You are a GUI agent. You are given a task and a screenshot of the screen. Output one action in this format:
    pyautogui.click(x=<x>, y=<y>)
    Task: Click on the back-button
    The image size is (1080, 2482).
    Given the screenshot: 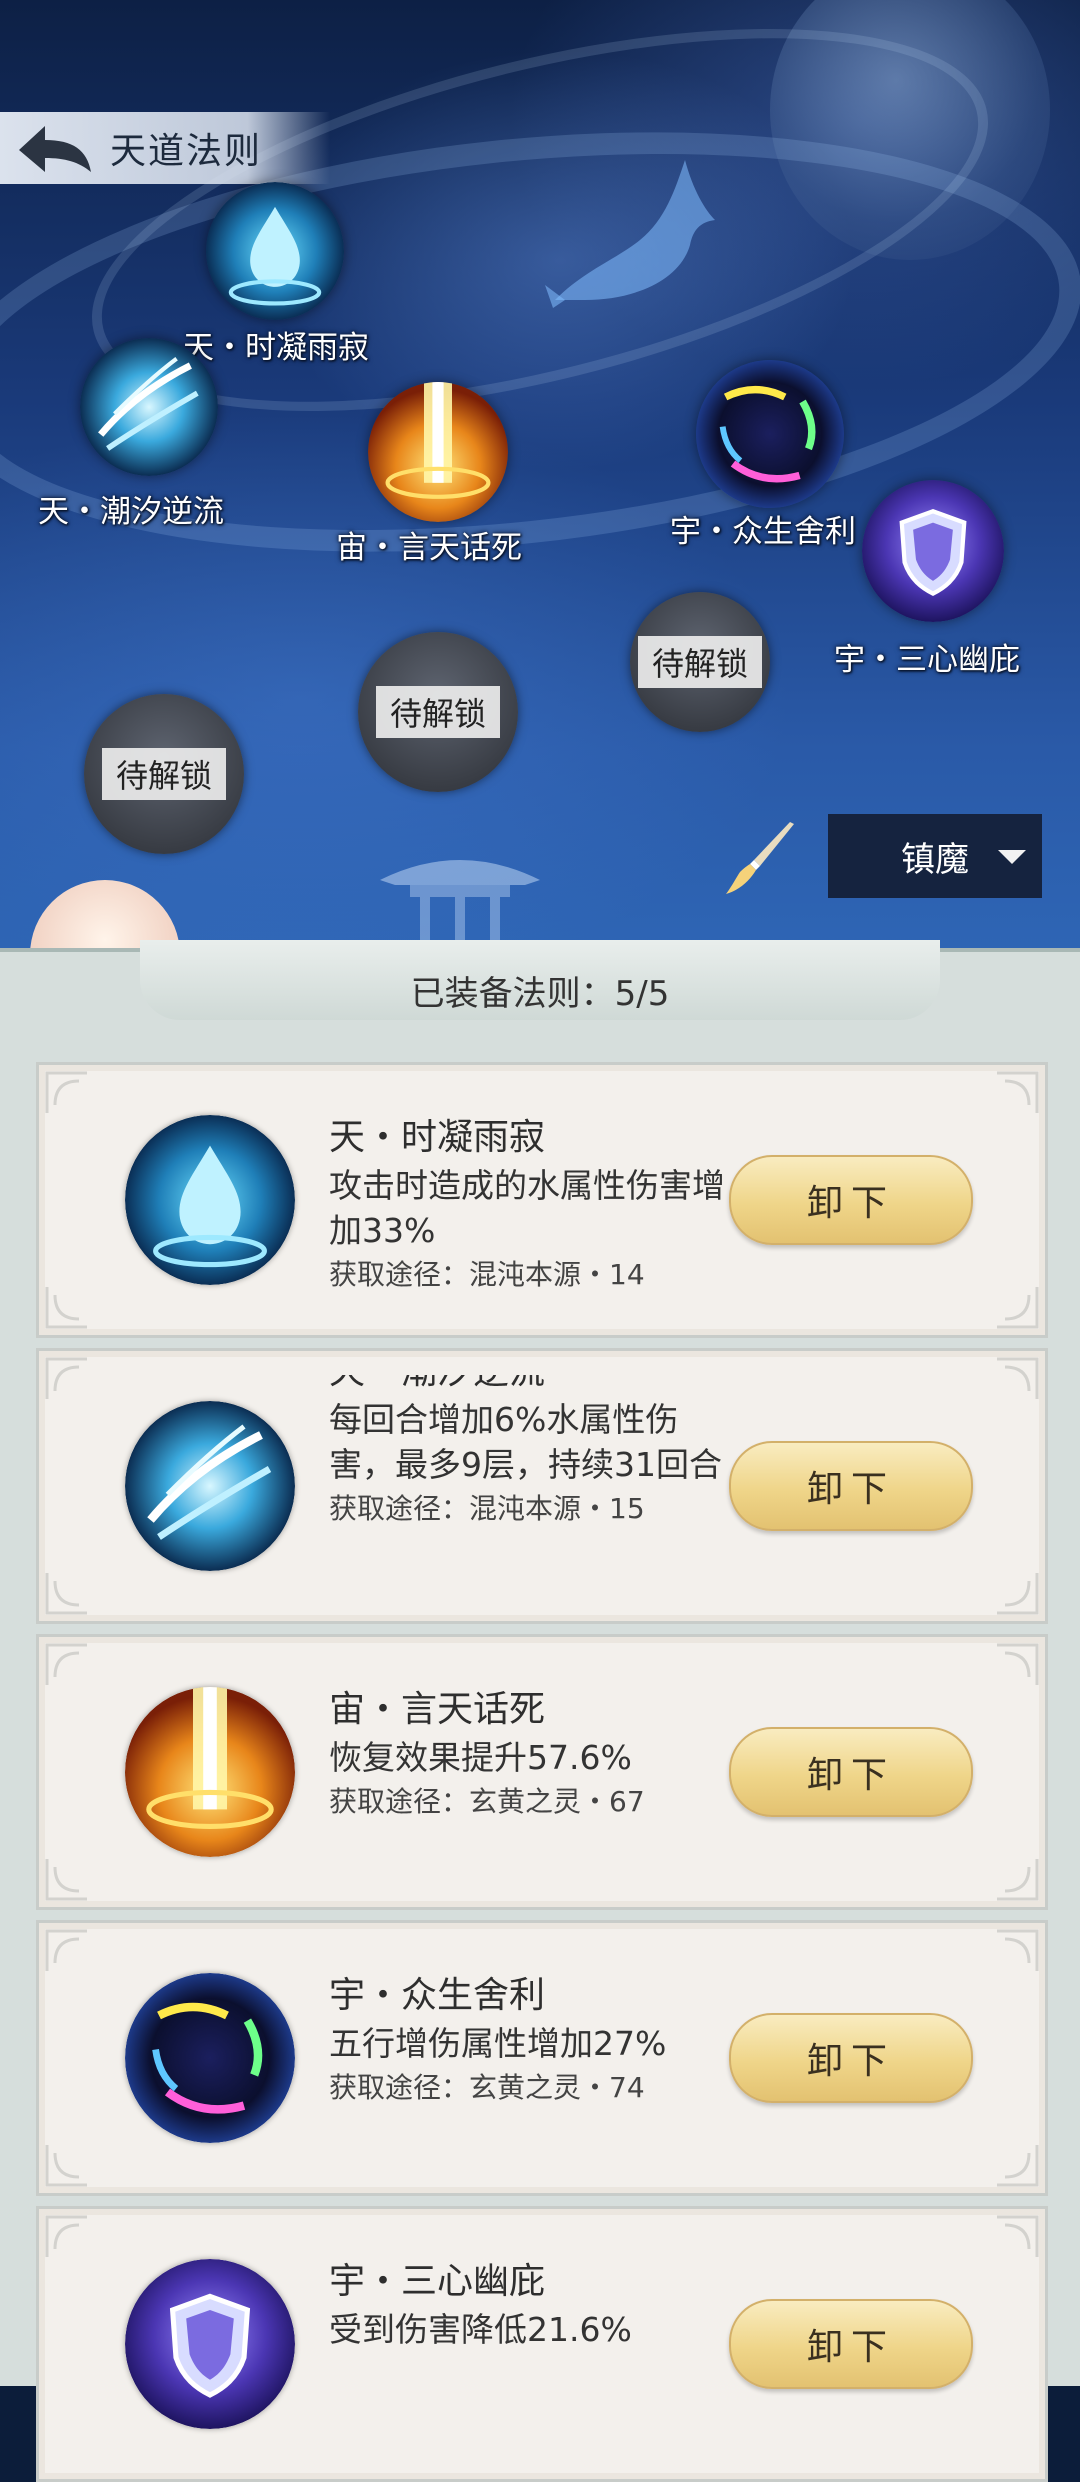 What is the action you would take?
    pyautogui.click(x=55, y=148)
    